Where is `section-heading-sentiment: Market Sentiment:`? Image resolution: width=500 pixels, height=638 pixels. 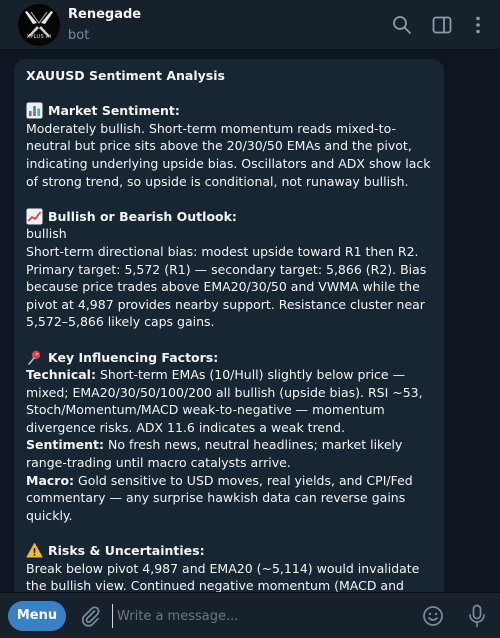 section-heading-sentiment: Market Sentiment: is located at coordinates (229, 111).